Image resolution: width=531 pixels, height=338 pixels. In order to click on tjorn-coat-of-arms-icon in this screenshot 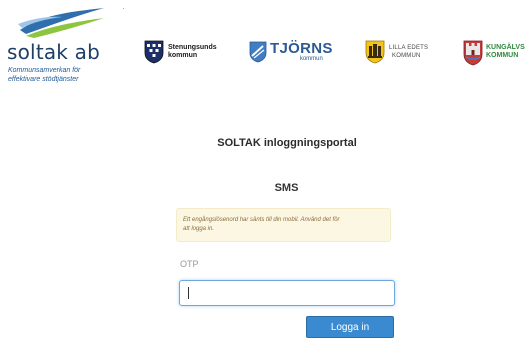, I will do `click(258, 52)`.